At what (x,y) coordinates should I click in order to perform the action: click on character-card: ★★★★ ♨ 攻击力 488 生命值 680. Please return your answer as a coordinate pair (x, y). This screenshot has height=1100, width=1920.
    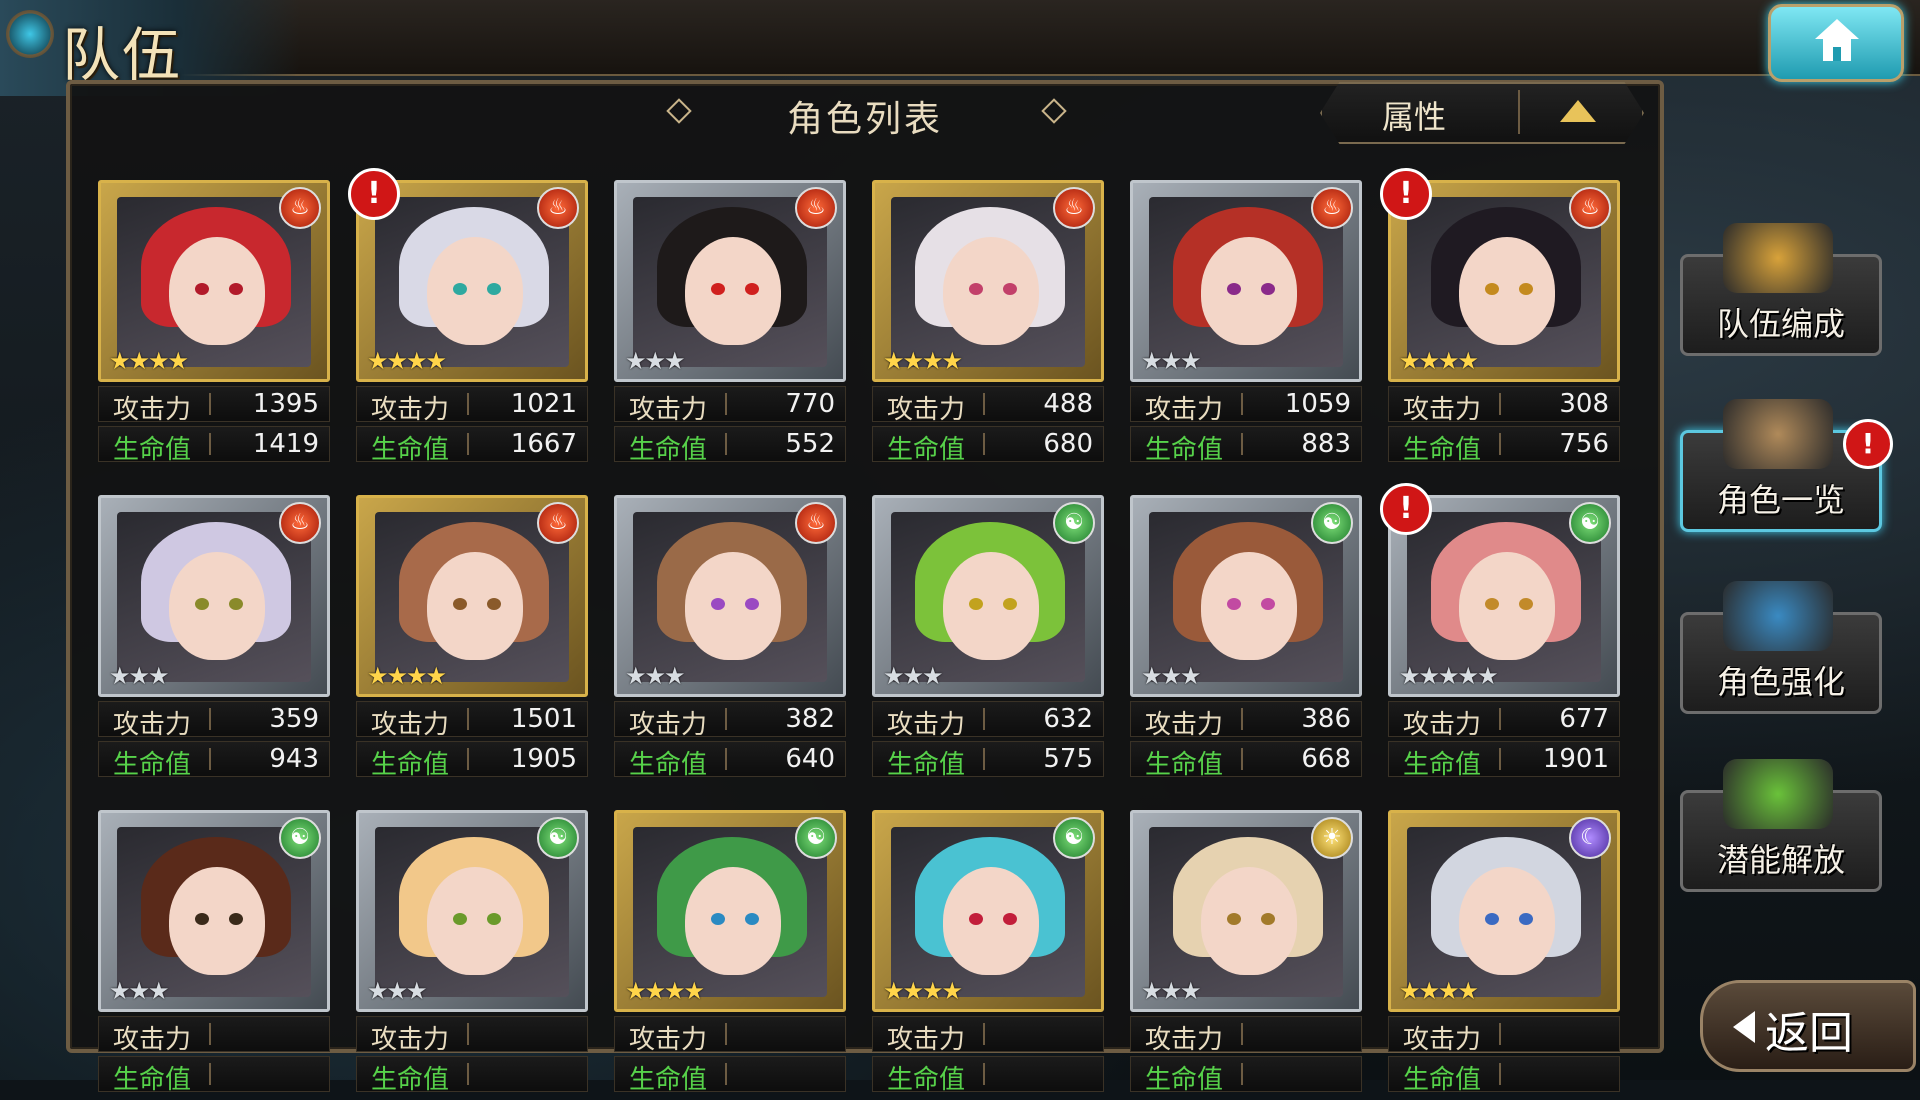
    Looking at the image, I should click on (988, 325).